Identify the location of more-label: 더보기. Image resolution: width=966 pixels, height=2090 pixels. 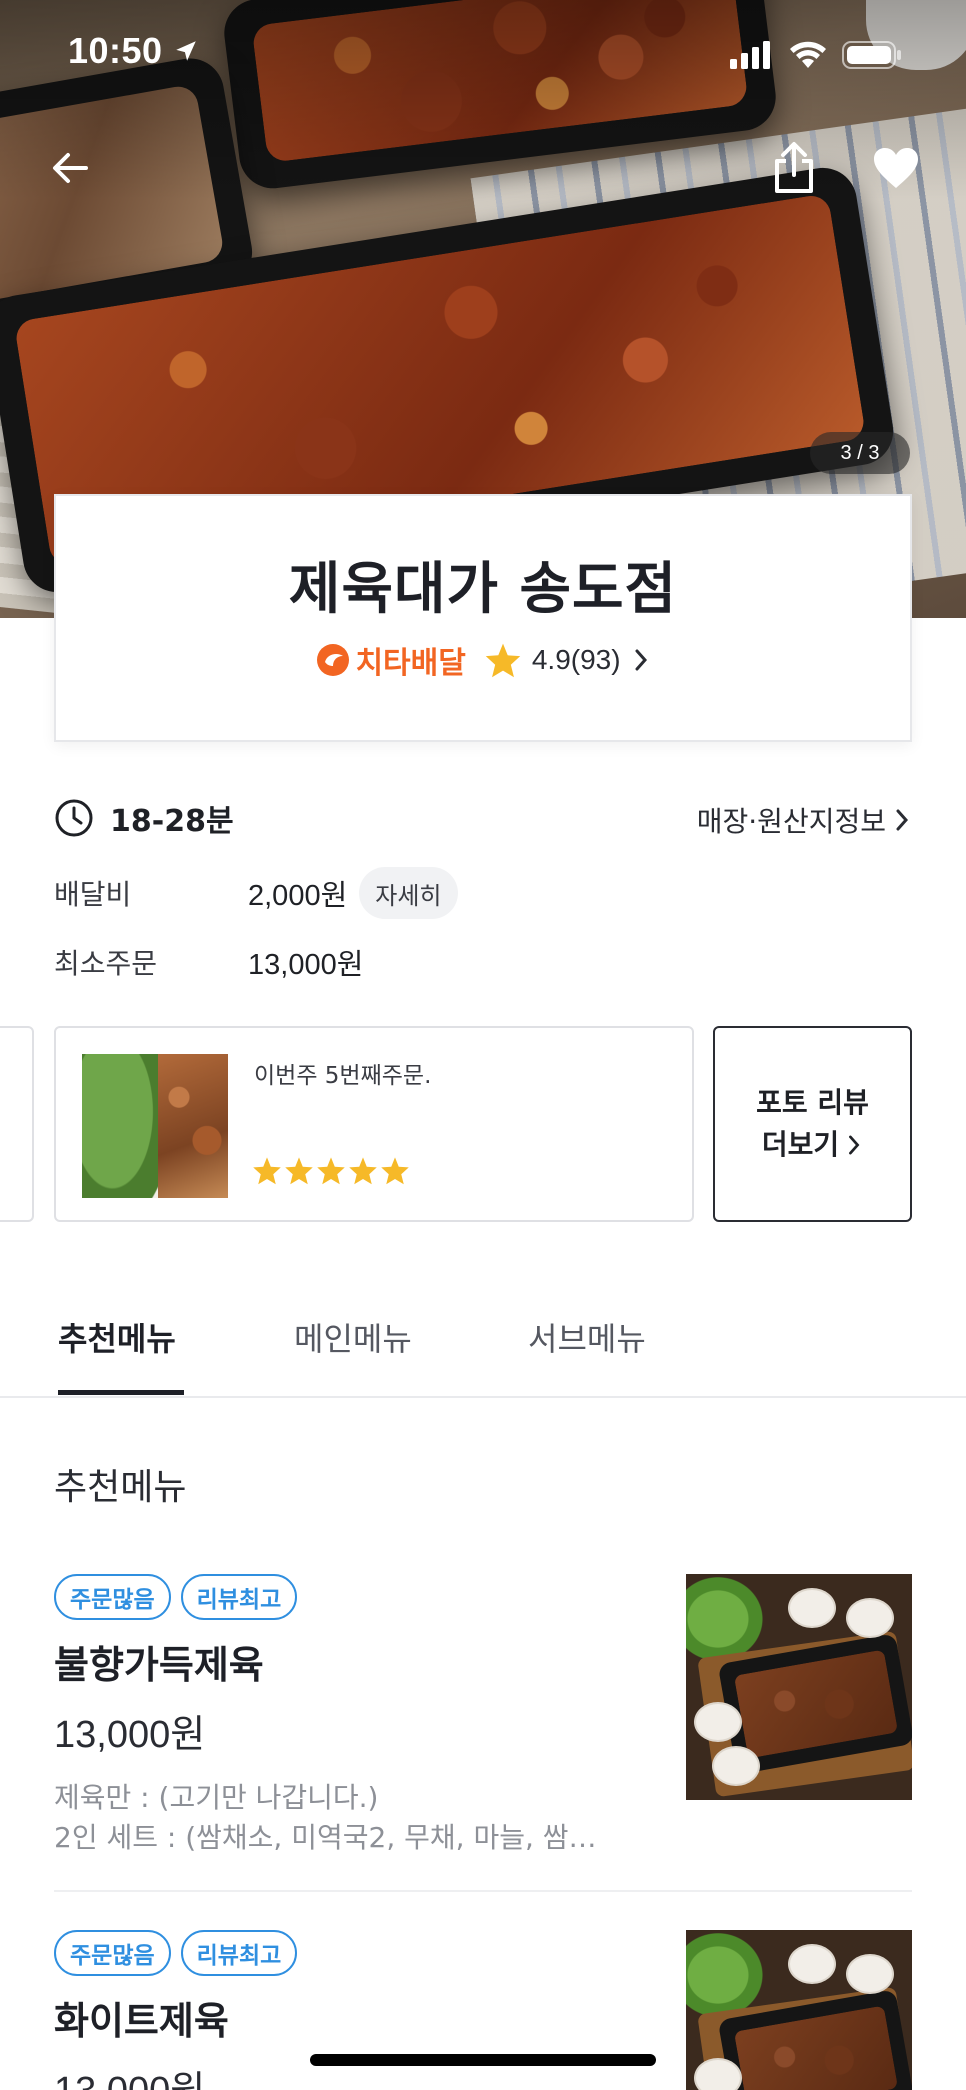
(800, 1144).